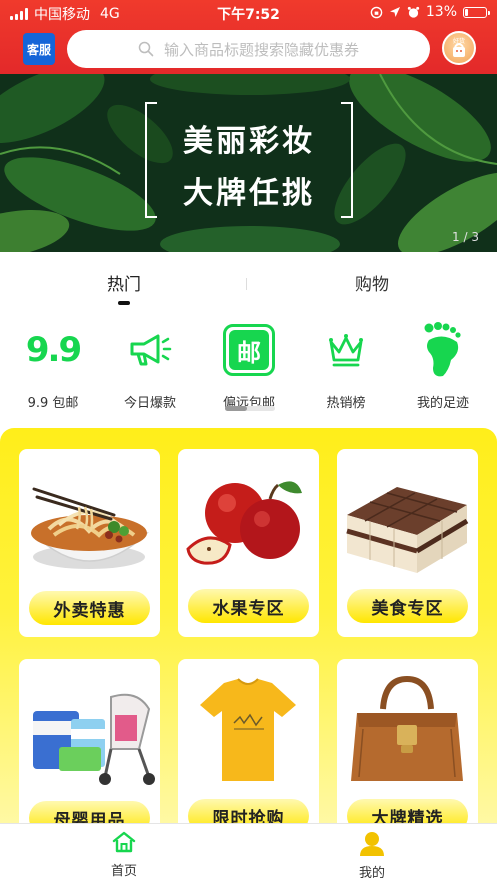 Image resolution: width=497 pixels, height=883 pixels. What do you see at coordinates (53, 350) in the screenshot?
I see `nine-nine-icon: 9.9` at bounding box center [53, 350].